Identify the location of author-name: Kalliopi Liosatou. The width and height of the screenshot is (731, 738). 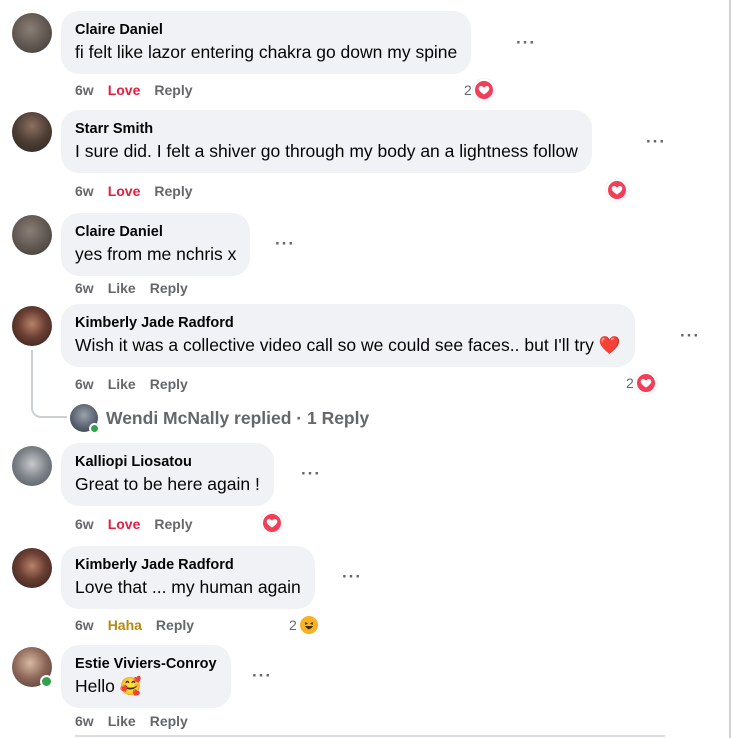
(167, 462).